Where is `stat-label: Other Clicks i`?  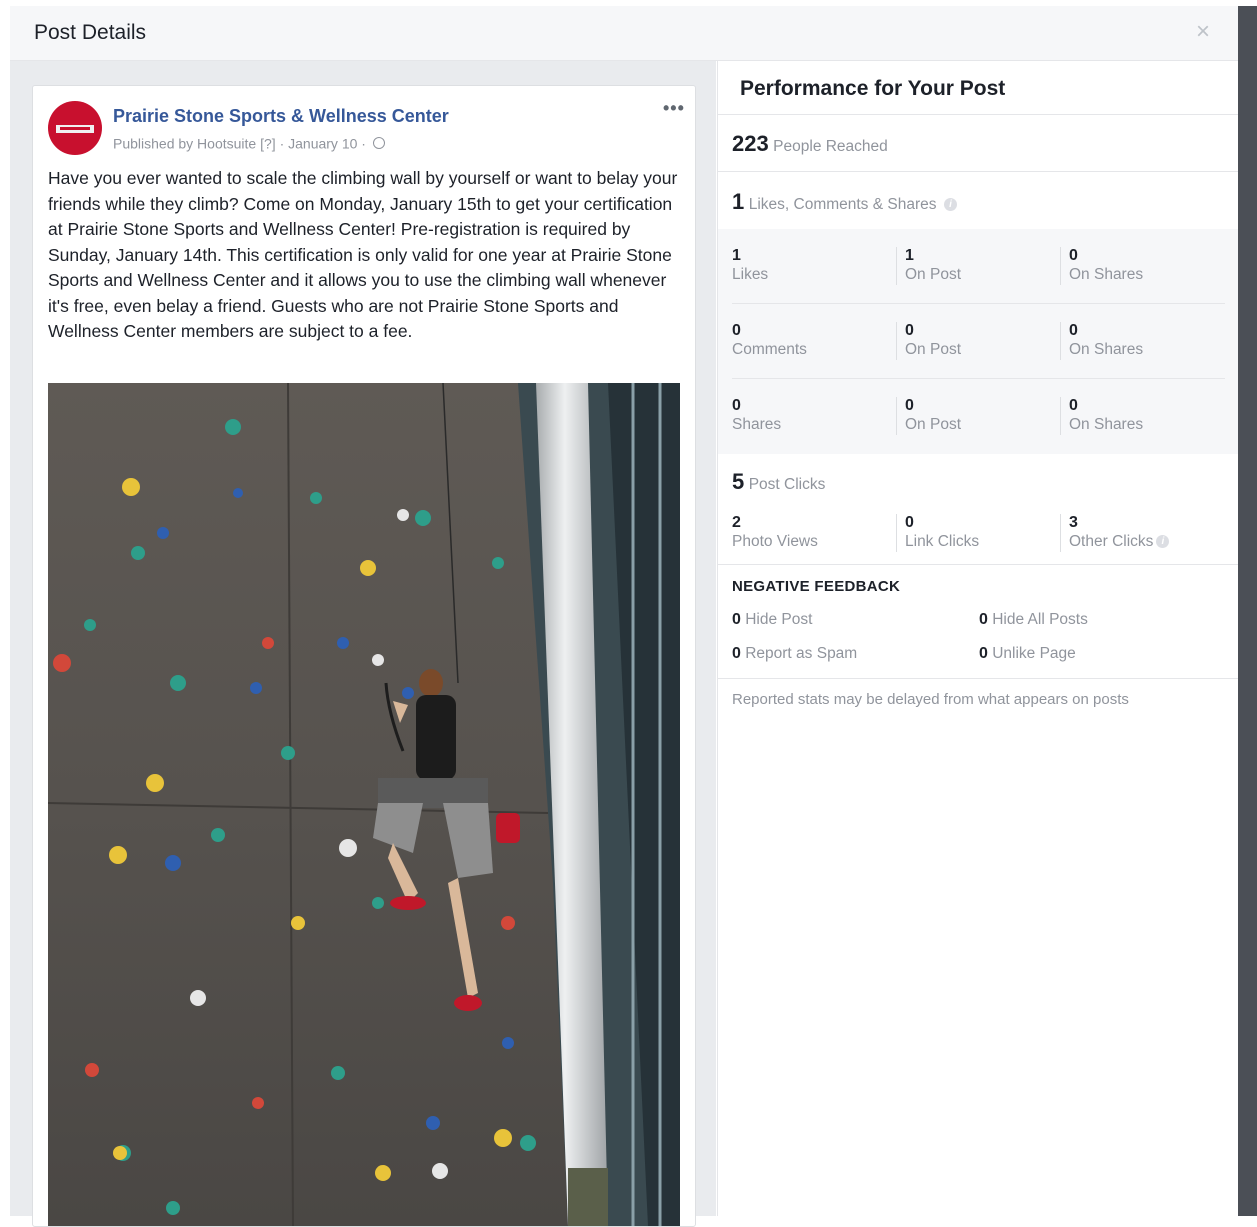
stat-label: Other Clicks i is located at coordinates (1119, 542).